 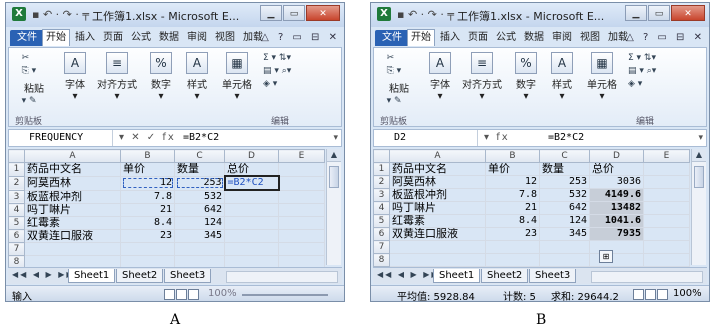 I want to click on row-header: 3, so click(x=16, y=196).